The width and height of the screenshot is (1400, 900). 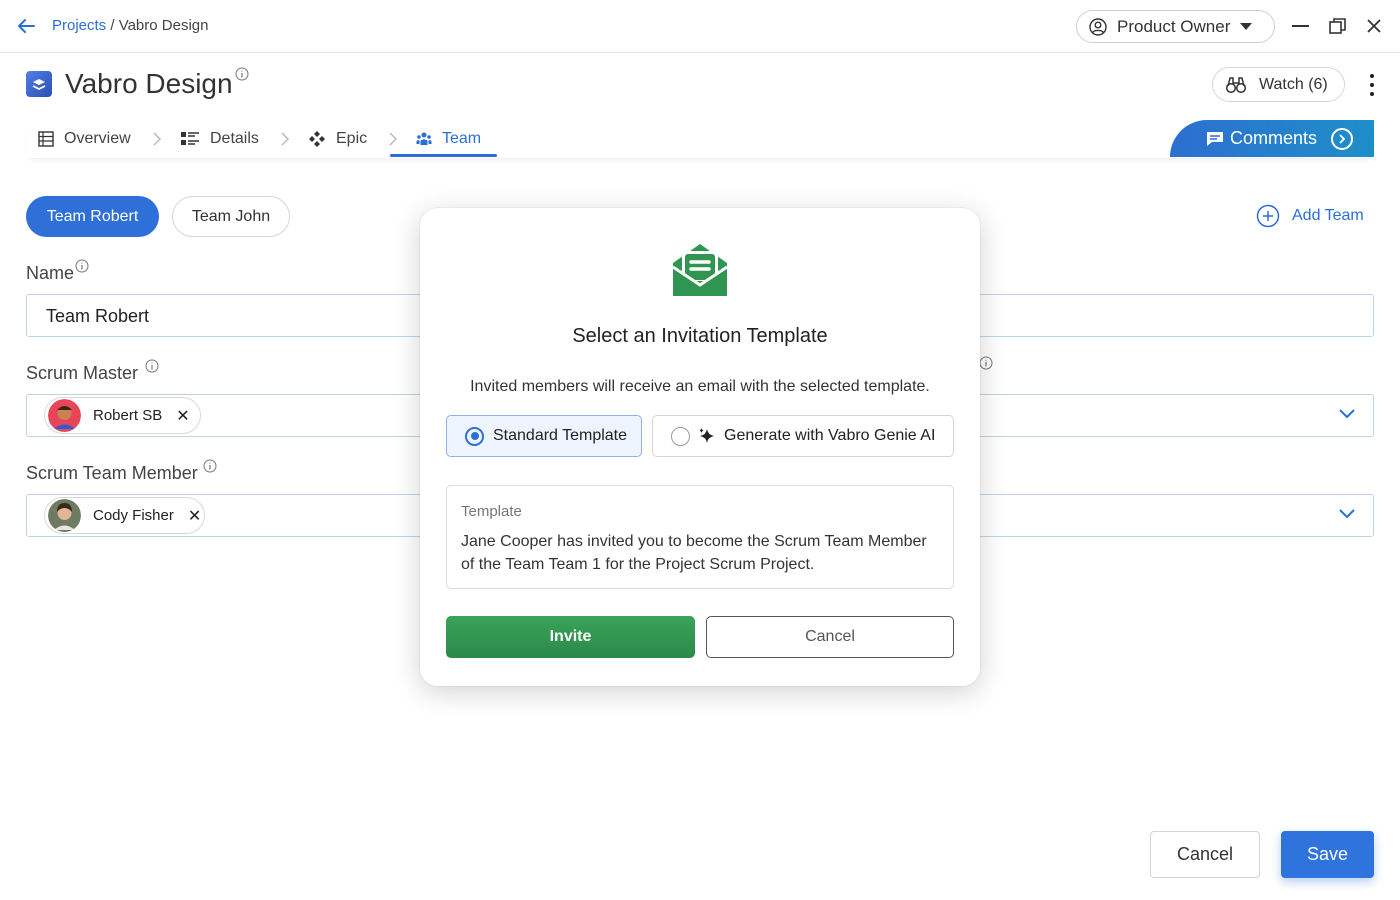 I want to click on close-window-icon, so click(x=1374, y=26).